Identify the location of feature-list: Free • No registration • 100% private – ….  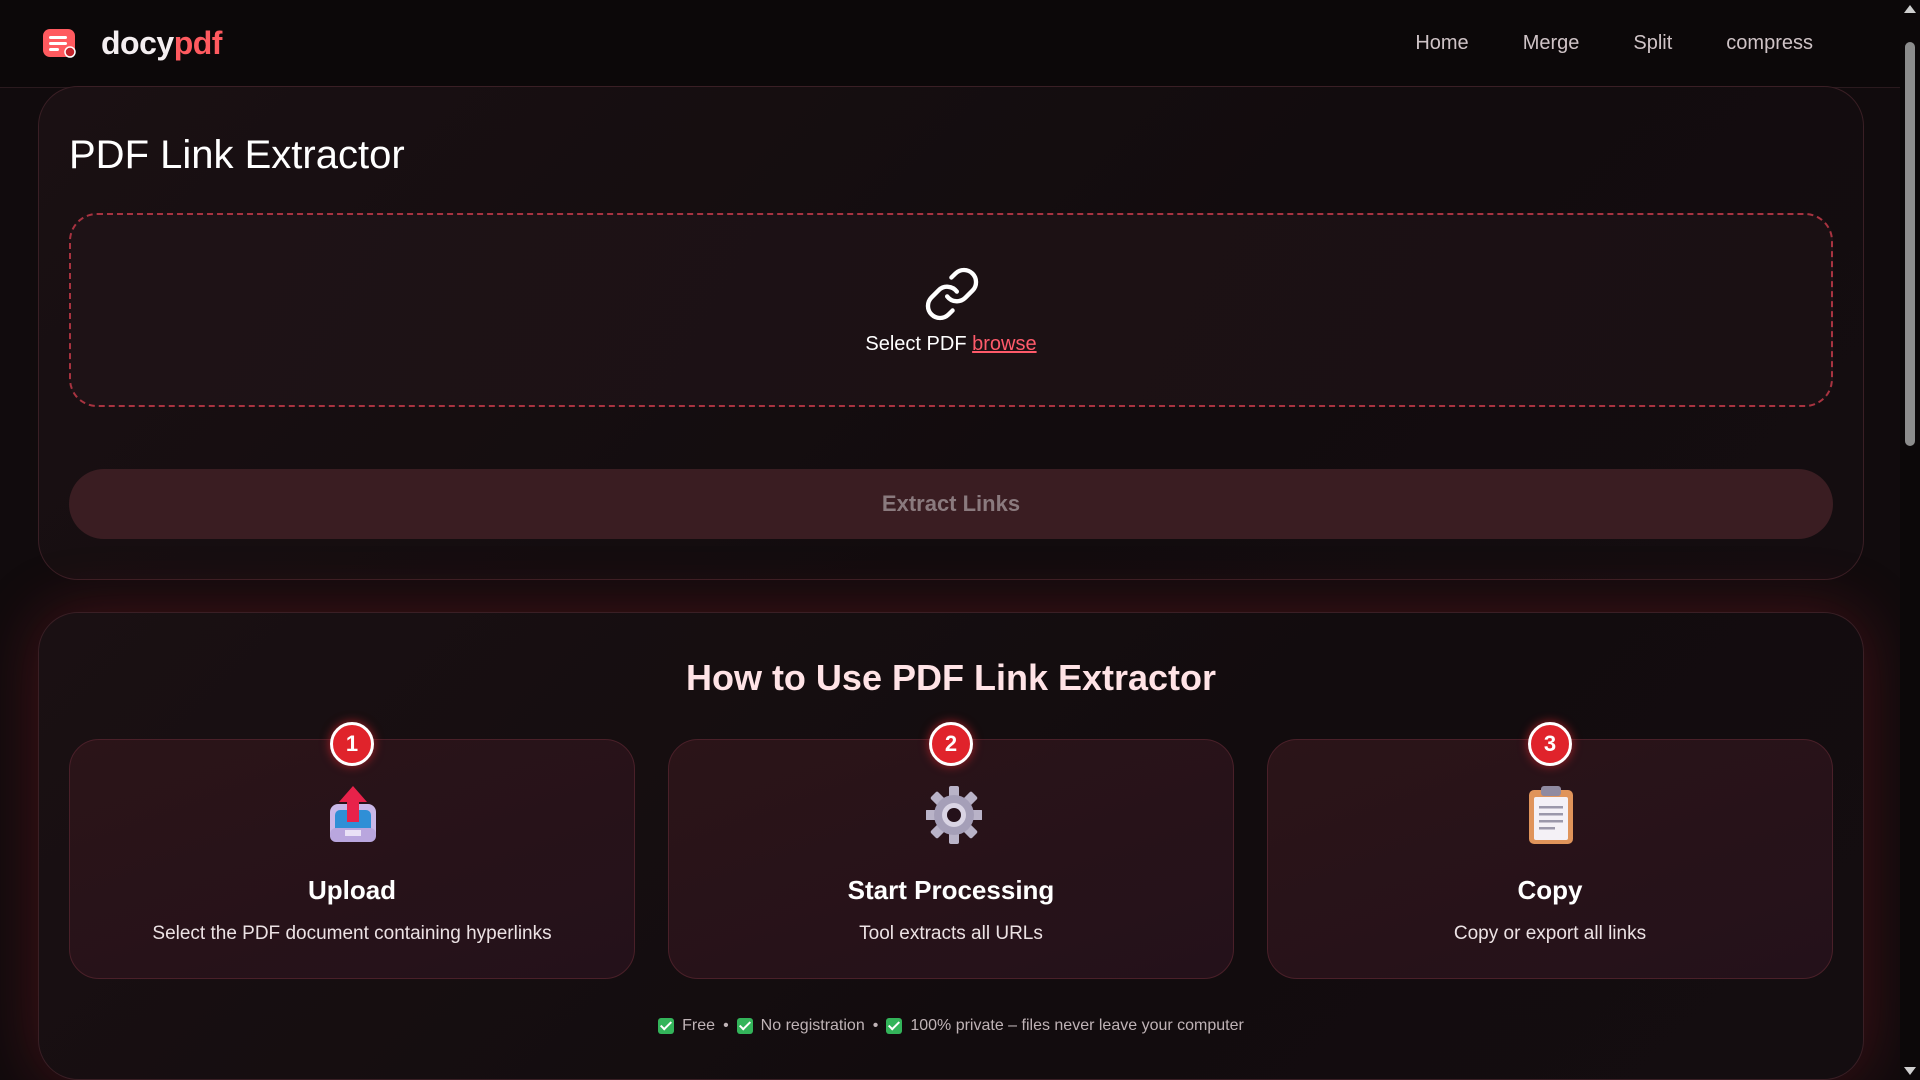
(951, 1026).